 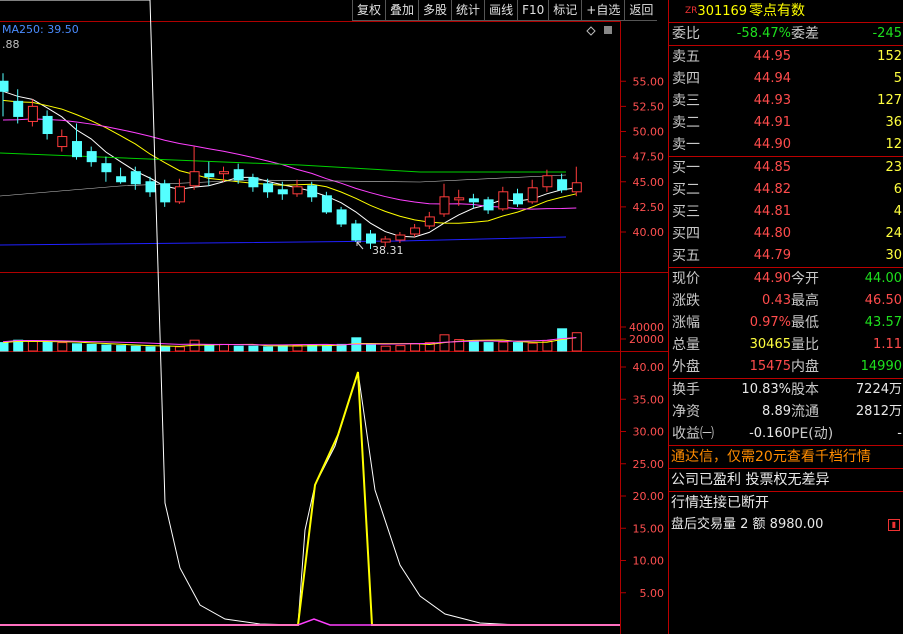 What do you see at coordinates (772, 211) in the screenshot?
I see `buy-v1: 44.81` at bounding box center [772, 211].